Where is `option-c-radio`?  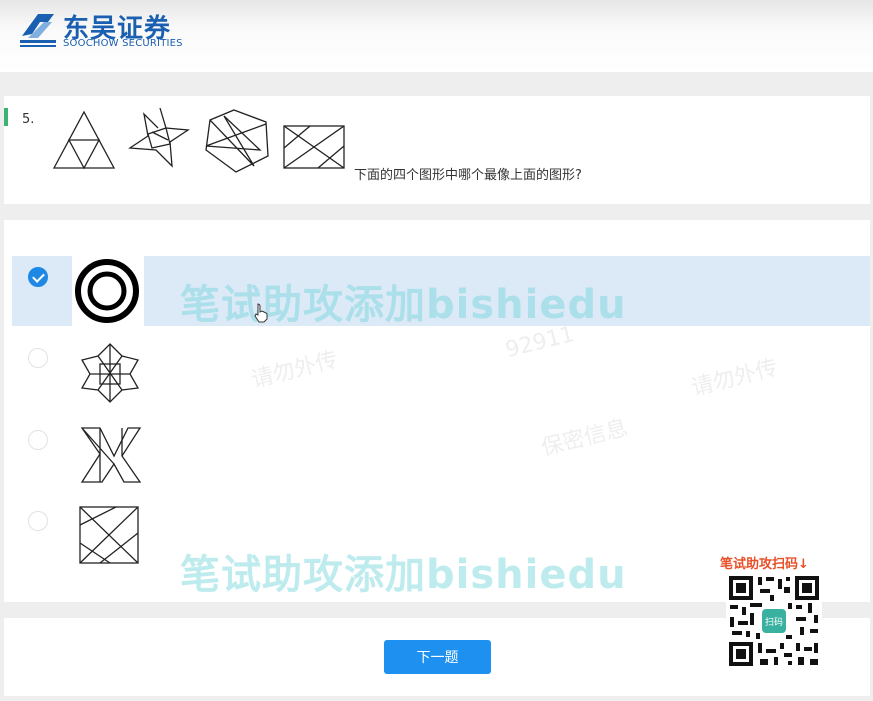
option-c-radio is located at coordinates (38, 440).